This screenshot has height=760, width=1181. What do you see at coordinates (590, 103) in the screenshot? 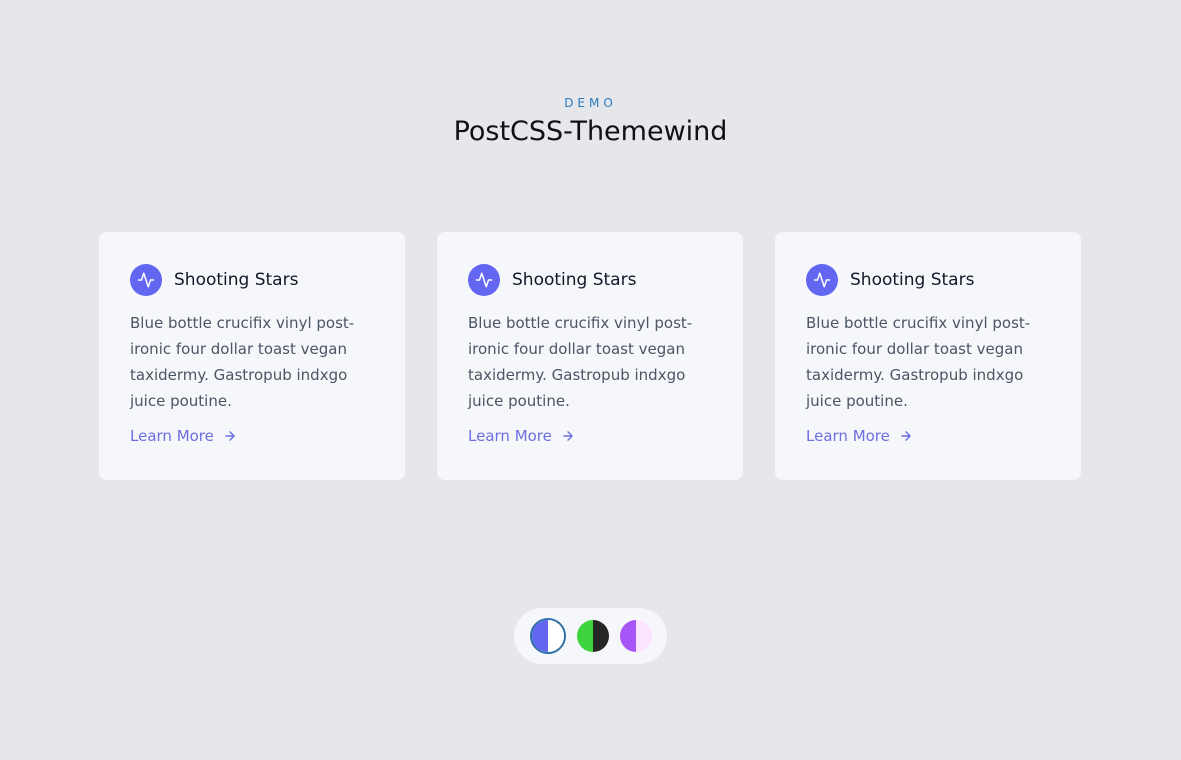
I see `eyebrow-label: DEMO` at bounding box center [590, 103].